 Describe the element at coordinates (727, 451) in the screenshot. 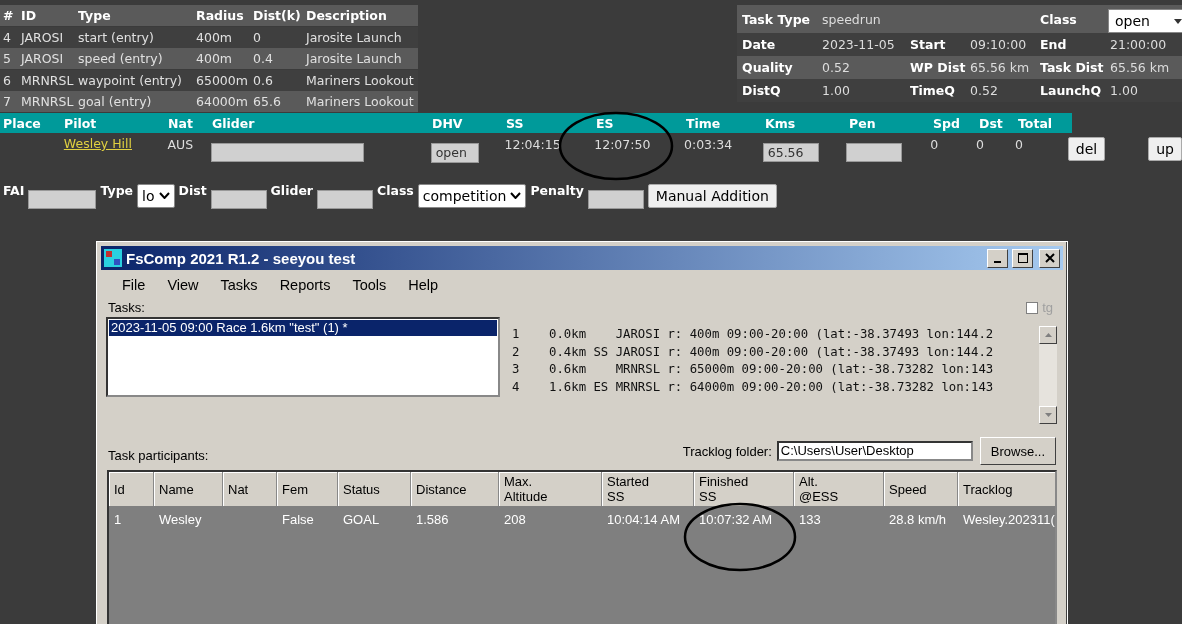

I see `tracklog-label: Tracklog folder:` at that location.